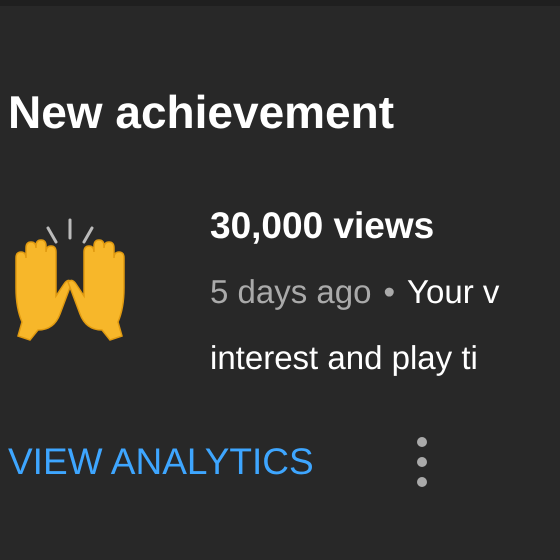 The image size is (560, 560). I want to click on achievement-heading: 30,000 views, so click(322, 226).